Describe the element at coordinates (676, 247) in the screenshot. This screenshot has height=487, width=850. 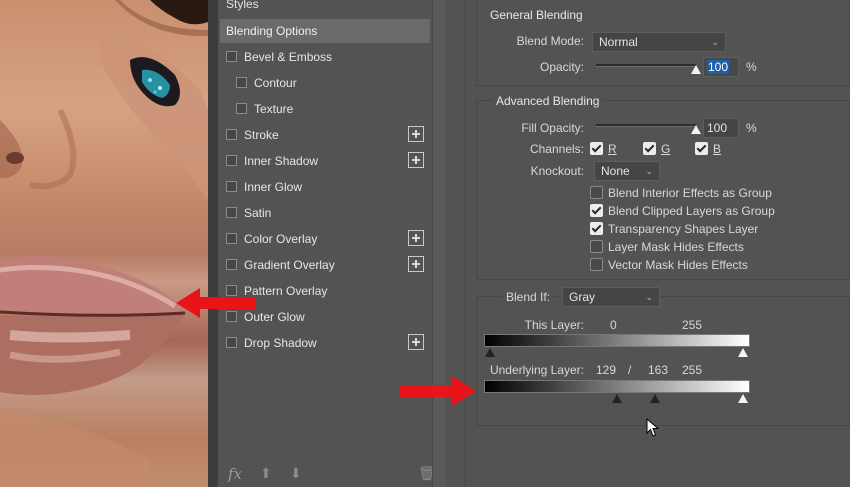
I see `option-label-3: Layer Mask Hides Effects` at that location.